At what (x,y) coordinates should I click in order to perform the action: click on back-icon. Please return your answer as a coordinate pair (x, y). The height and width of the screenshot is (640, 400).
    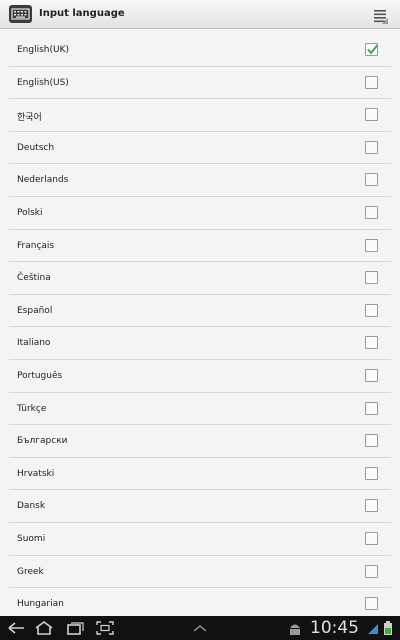
    Looking at the image, I should click on (17, 628).